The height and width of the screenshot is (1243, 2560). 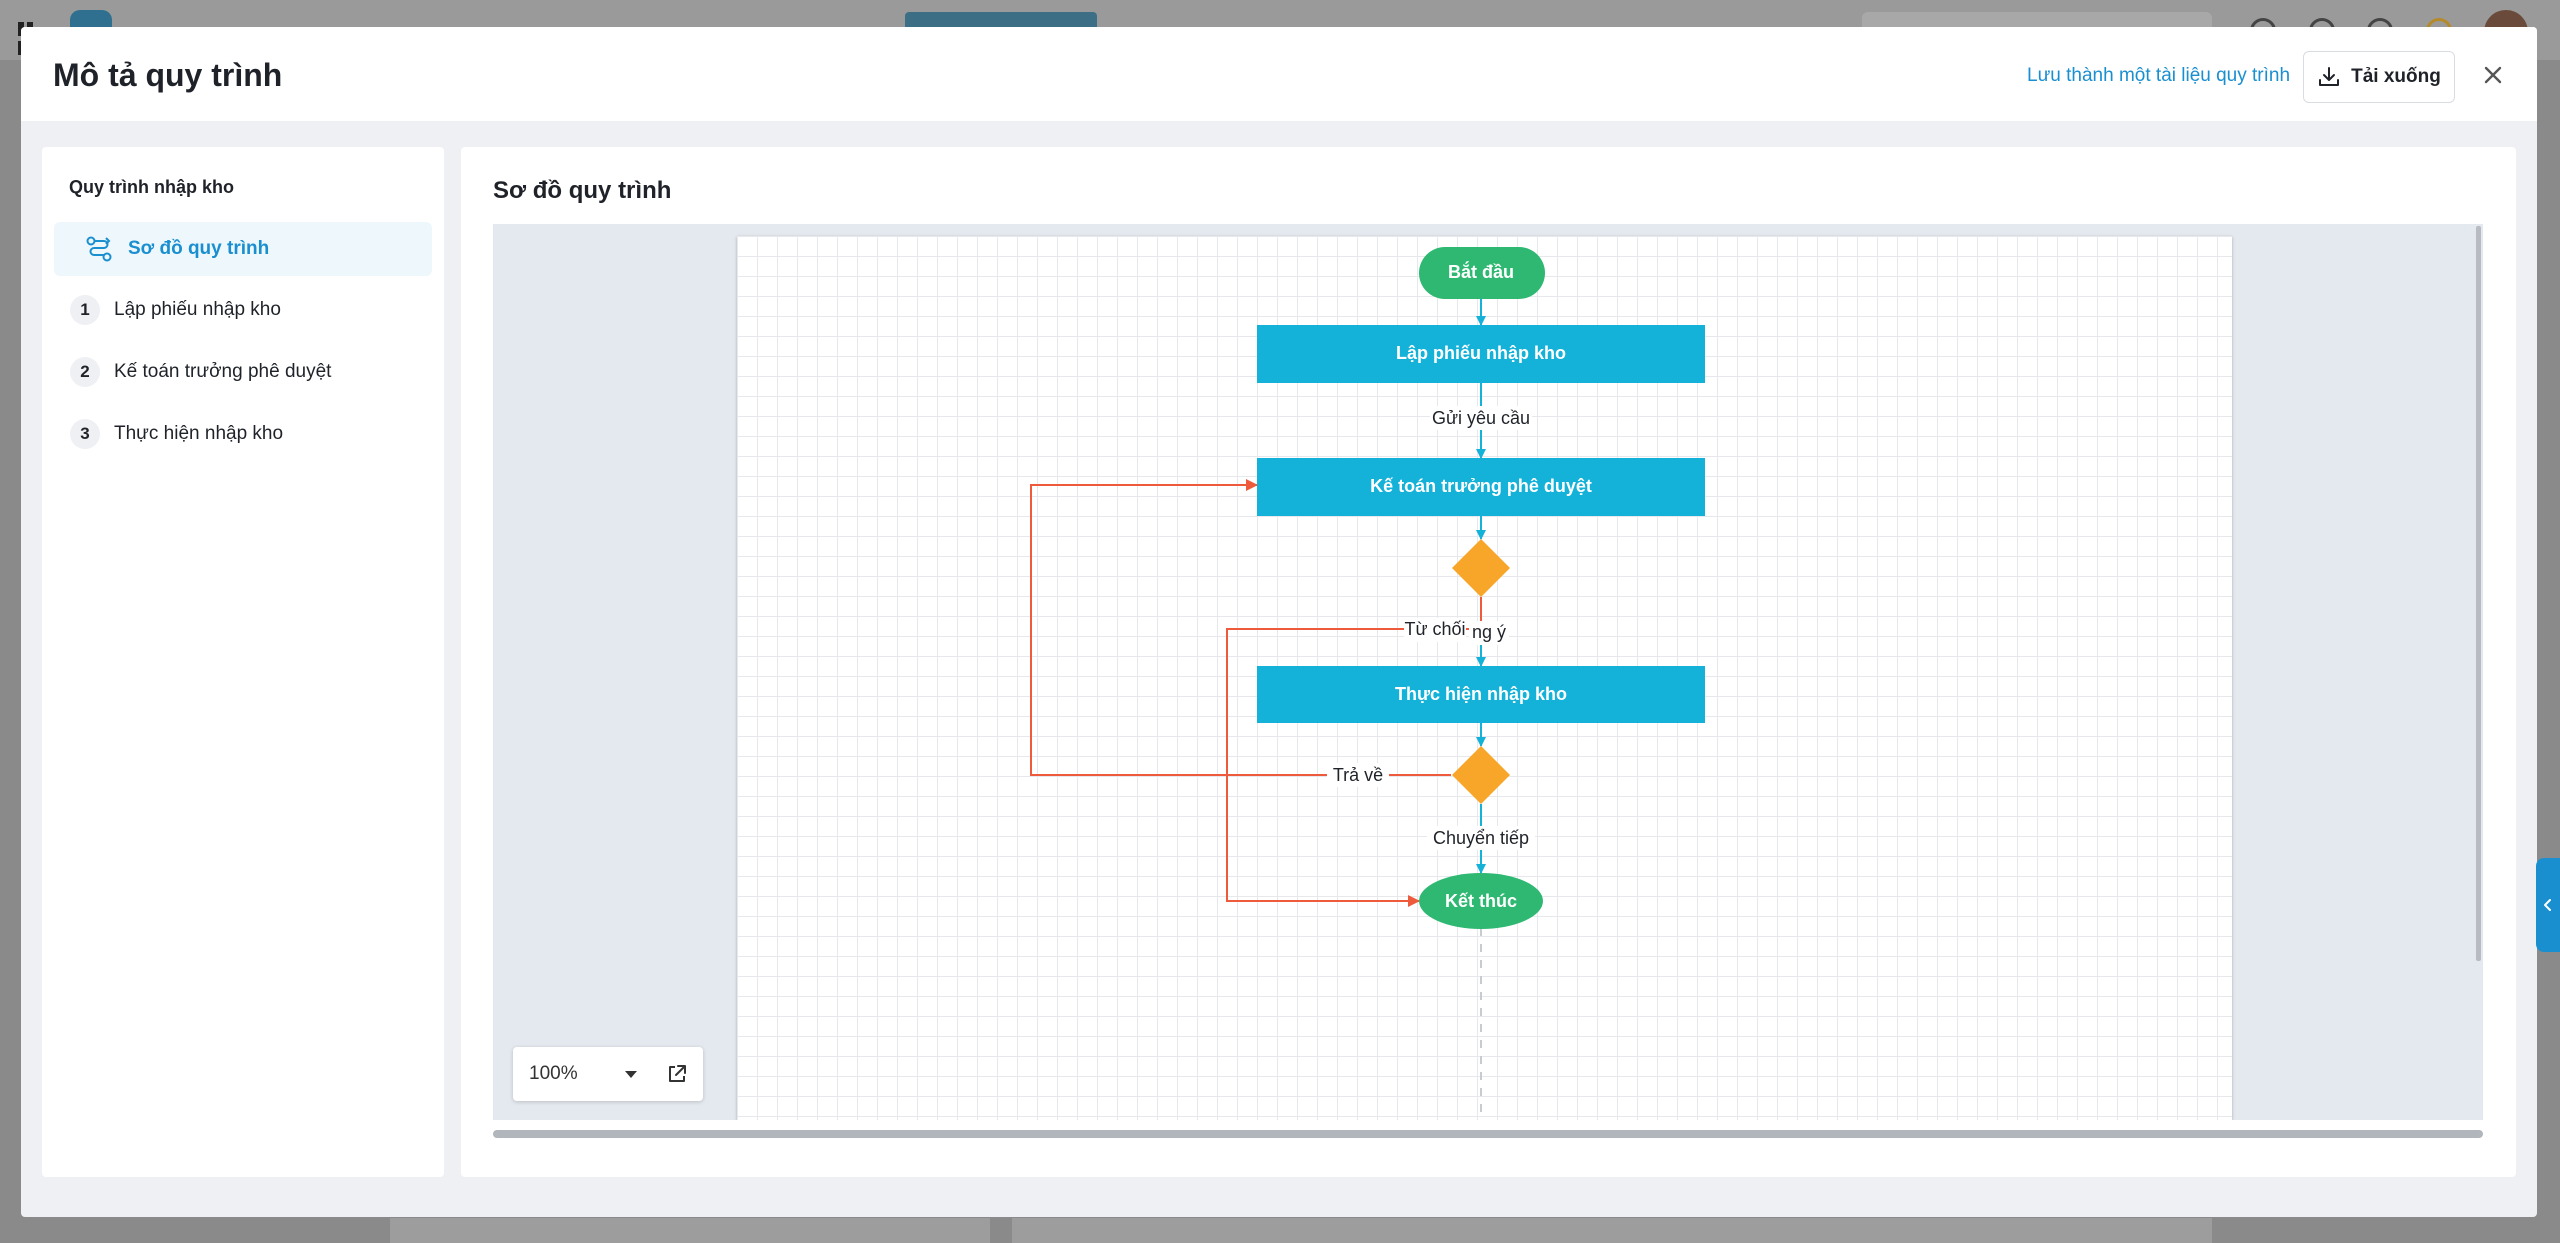 I want to click on download-label: Tải xuống, so click(x=2396, y=76).